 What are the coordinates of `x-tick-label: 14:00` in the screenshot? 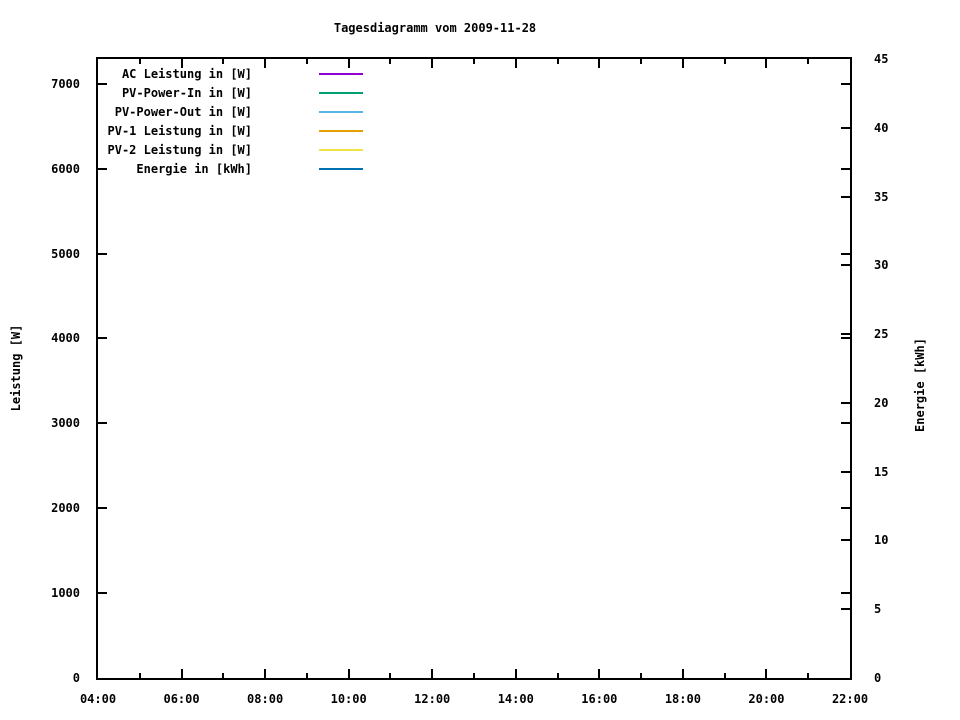 It's located at (515, 699).